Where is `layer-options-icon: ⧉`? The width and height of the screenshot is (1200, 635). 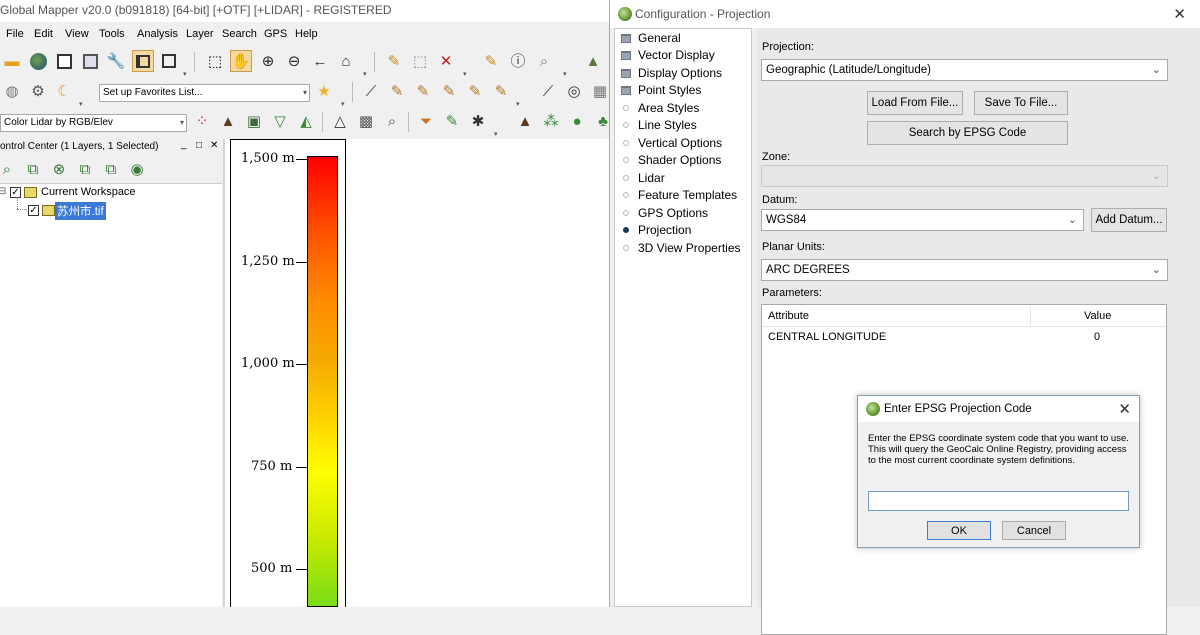 layer-options-icon: ⧉ is located at coordinates (85, 169).